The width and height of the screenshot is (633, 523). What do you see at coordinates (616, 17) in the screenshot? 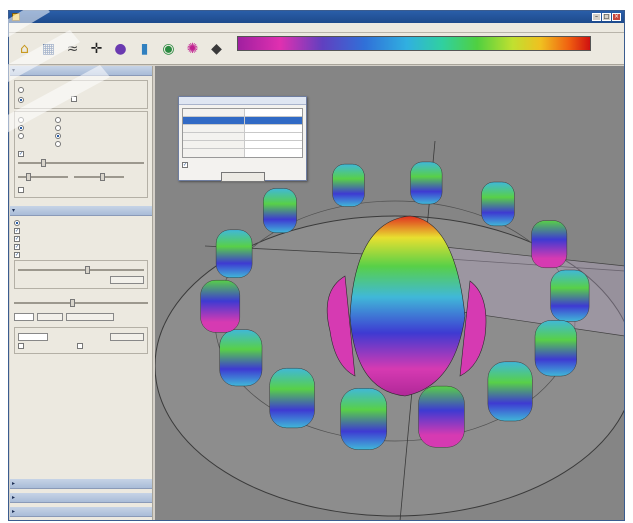
I see `close-button: ×` at bounding box center [616, 17].